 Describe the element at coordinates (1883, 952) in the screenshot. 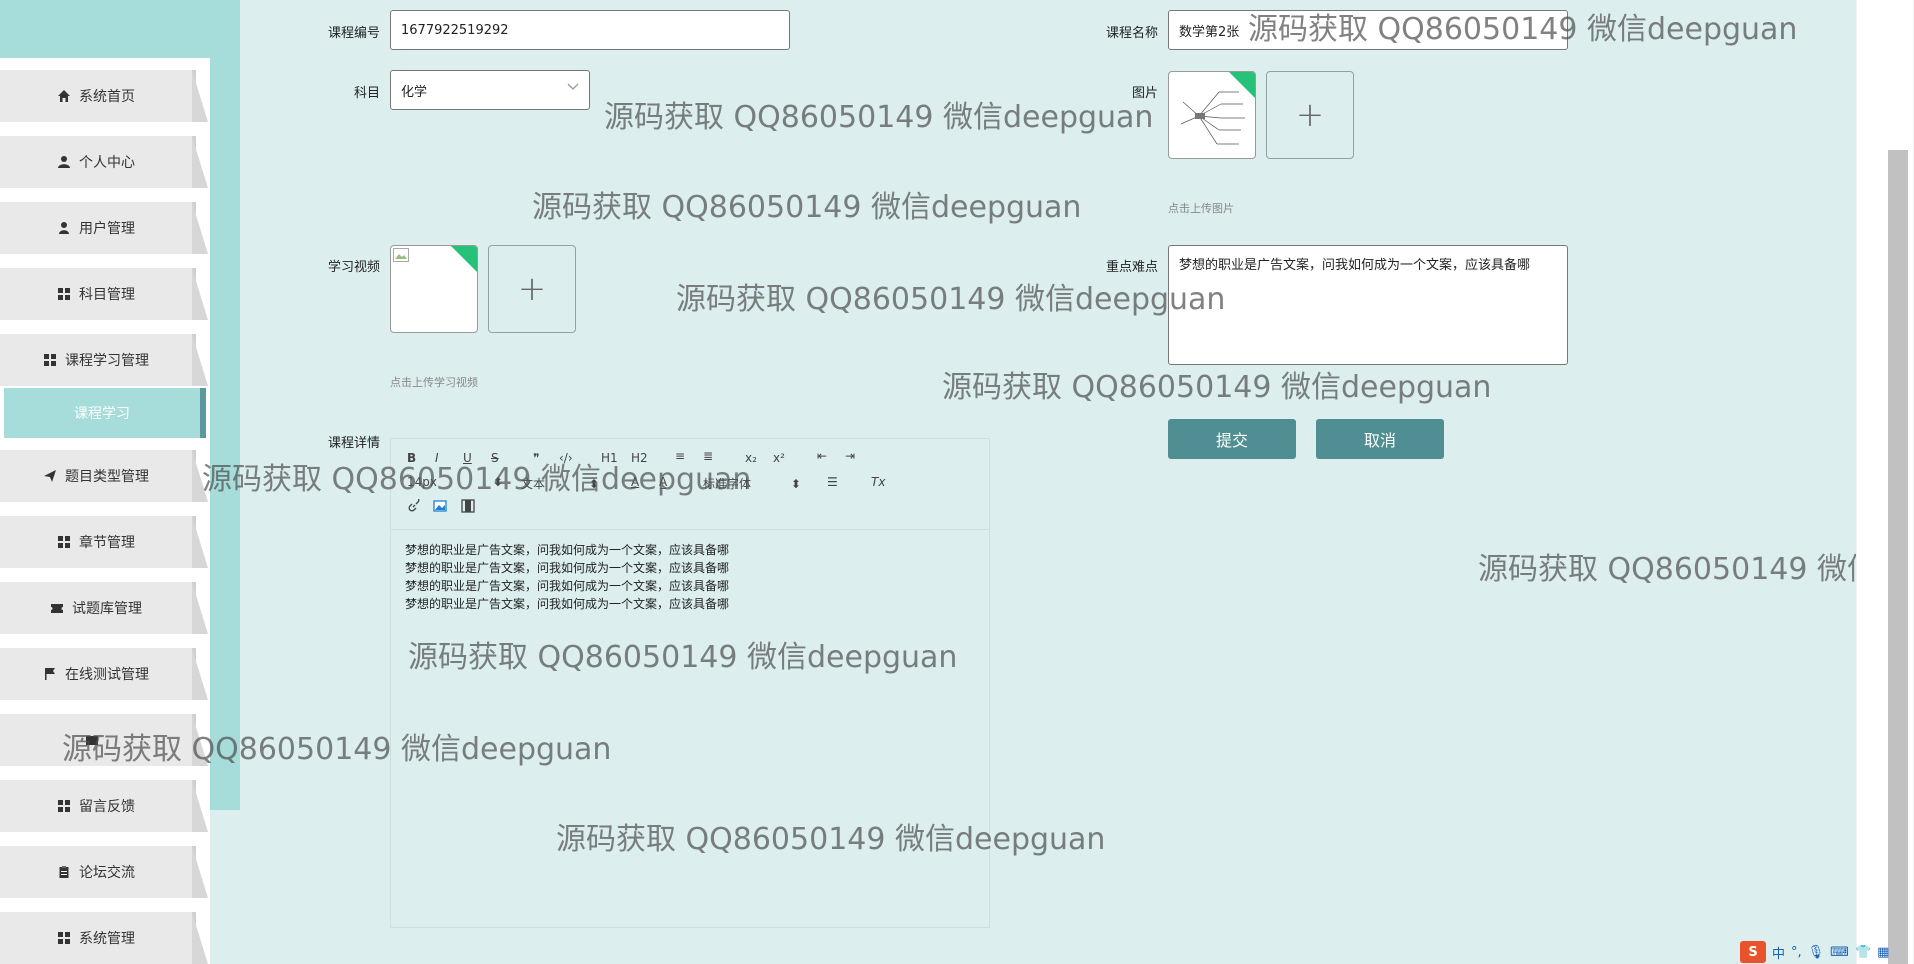

I see `grid-icon: ▦` at that location.